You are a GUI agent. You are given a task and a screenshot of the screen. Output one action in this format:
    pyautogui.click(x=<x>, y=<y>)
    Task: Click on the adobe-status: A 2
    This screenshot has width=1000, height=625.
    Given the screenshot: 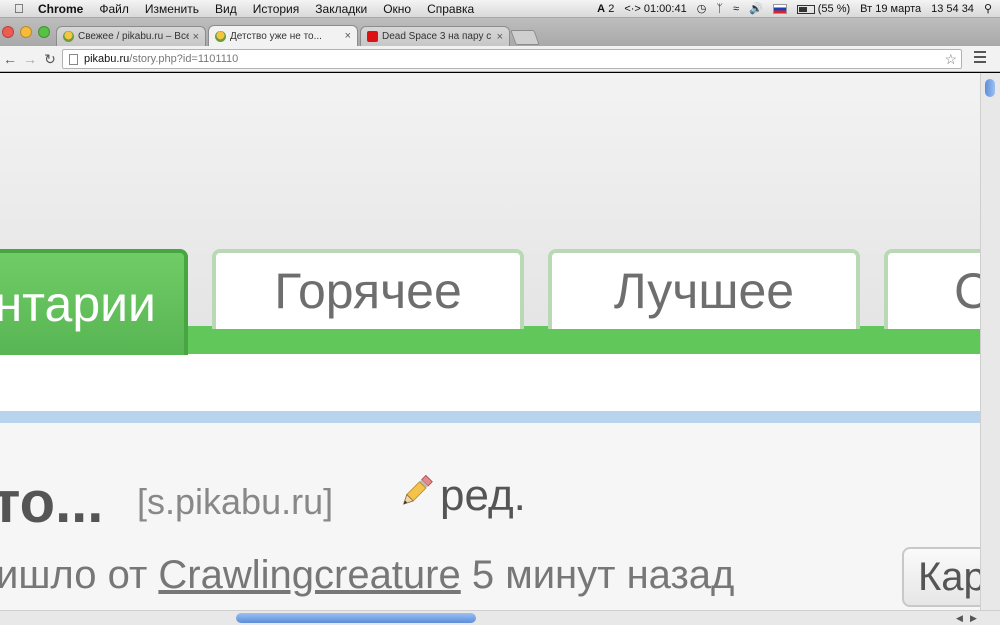 What is the action you would take?
    pyautogui.click(x=605, y=9)
    